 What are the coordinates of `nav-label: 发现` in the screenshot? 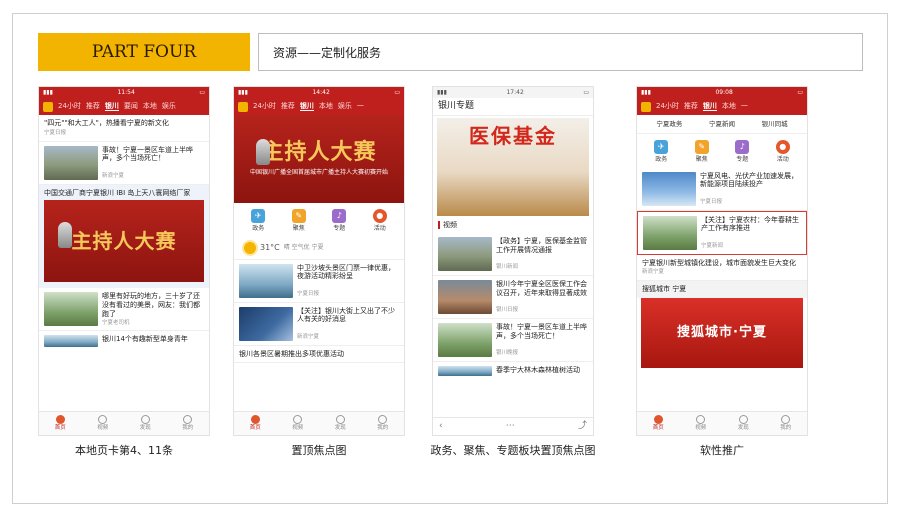 It's located at (340, 428).